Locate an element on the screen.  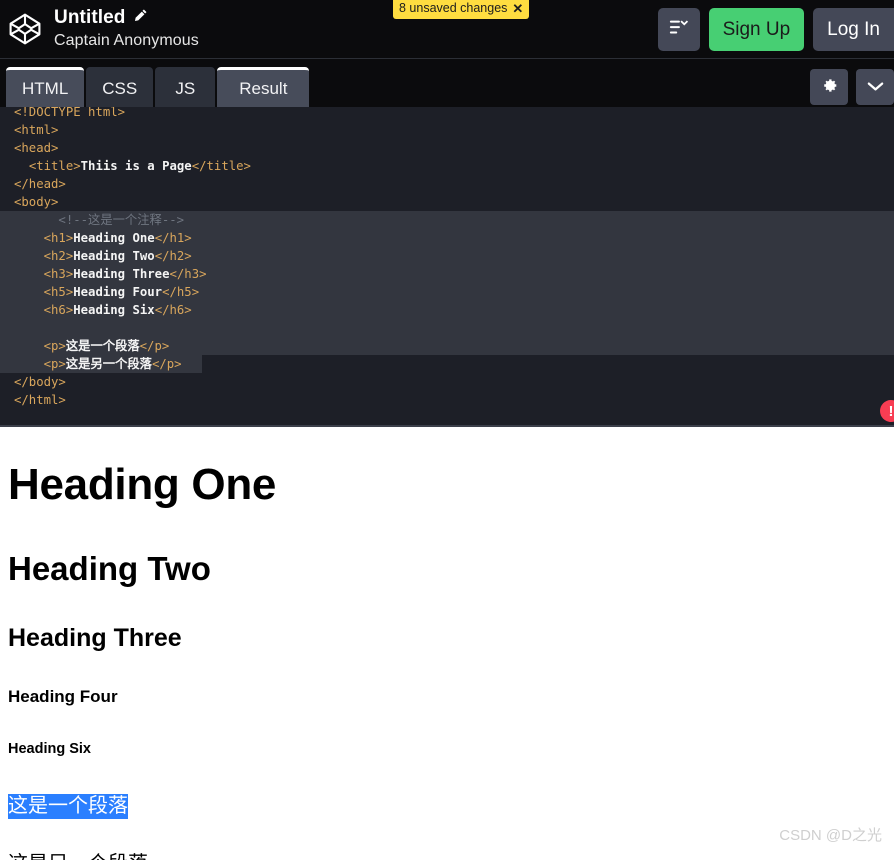
log-in-button: Log In is located at coordinates (853, 29).